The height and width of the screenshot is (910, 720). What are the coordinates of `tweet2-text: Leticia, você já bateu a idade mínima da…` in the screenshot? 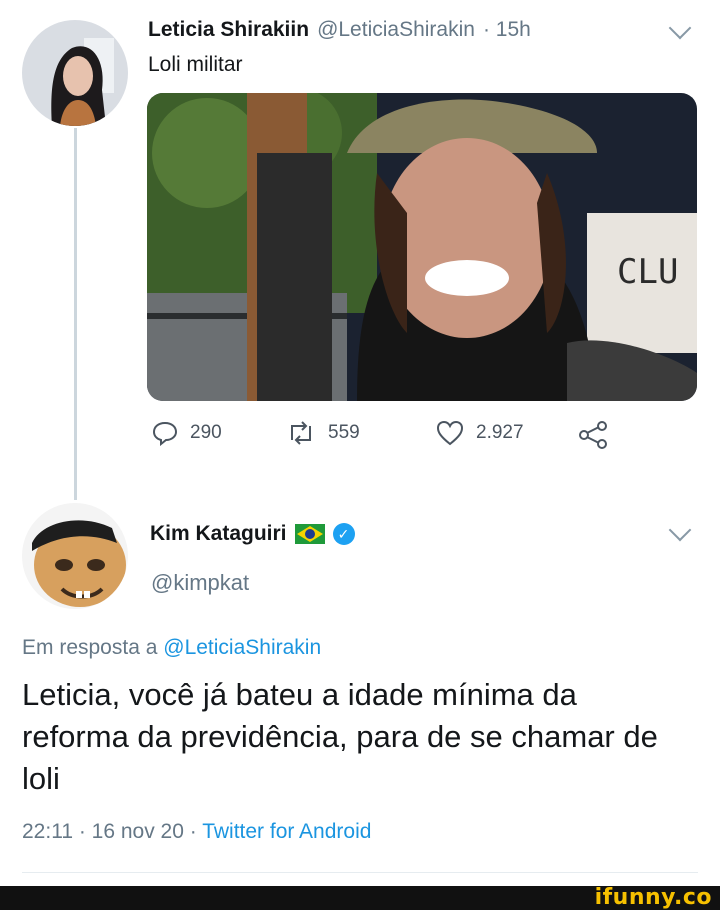 It's located at (340, 736).